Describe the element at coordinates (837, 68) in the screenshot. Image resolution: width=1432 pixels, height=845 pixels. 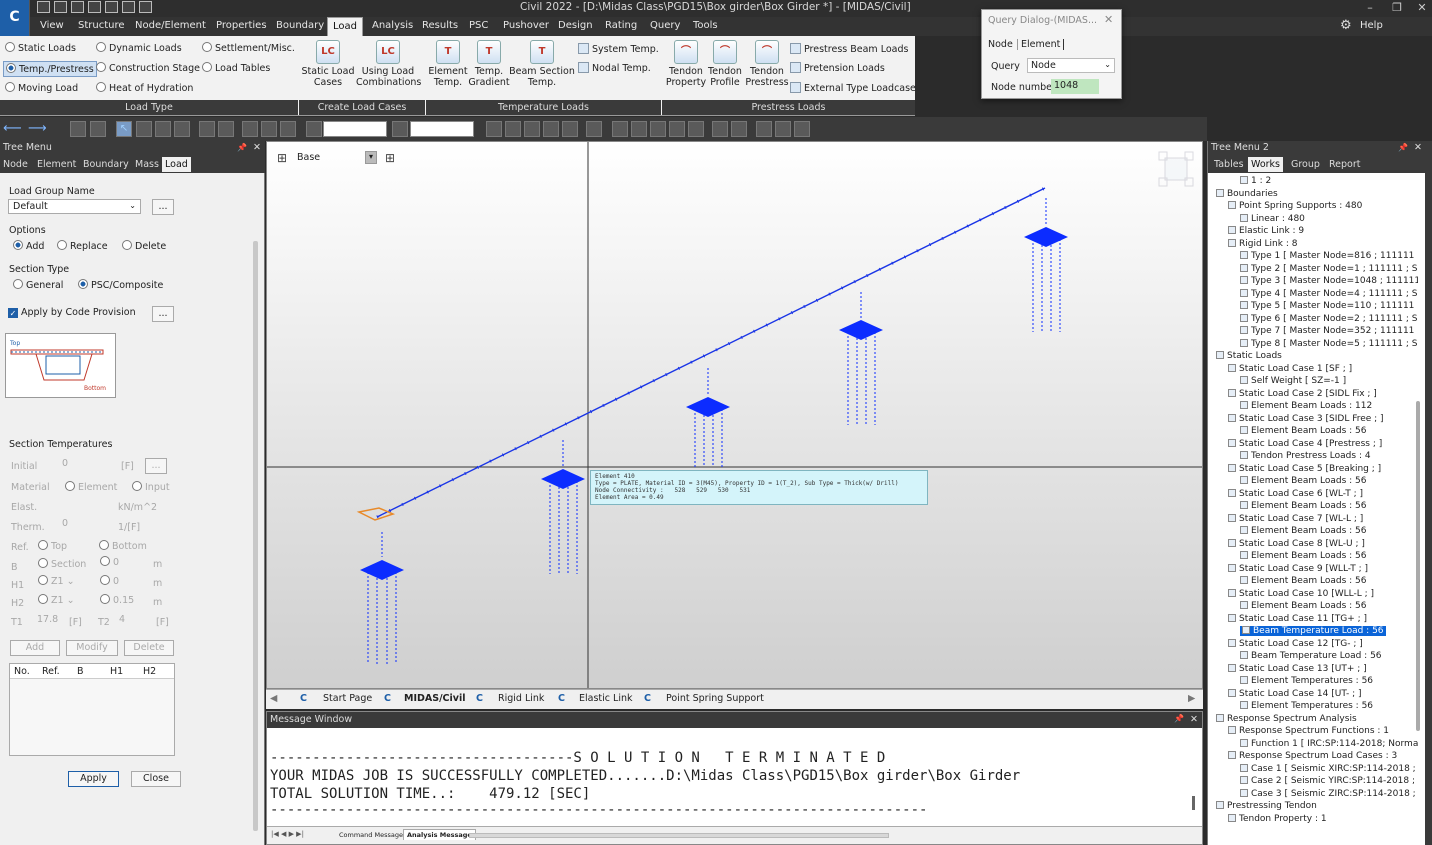
I see `pretension-loads-button: Pretension Loads` at that location.